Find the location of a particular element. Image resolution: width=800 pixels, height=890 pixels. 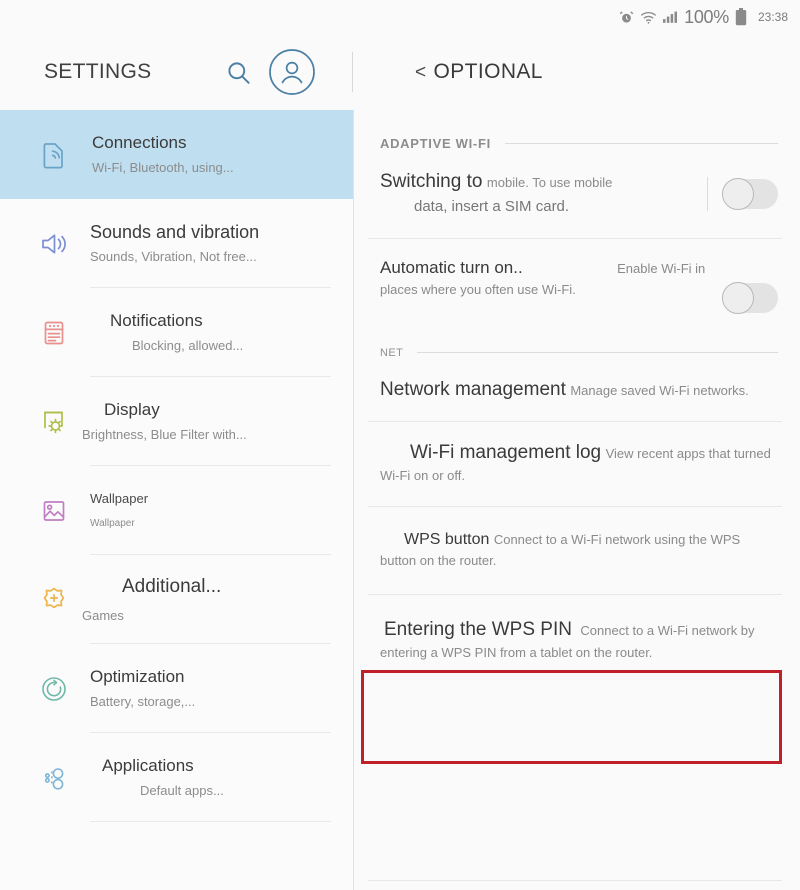

panel-bottom-divider is located at coordinates (575, 880).